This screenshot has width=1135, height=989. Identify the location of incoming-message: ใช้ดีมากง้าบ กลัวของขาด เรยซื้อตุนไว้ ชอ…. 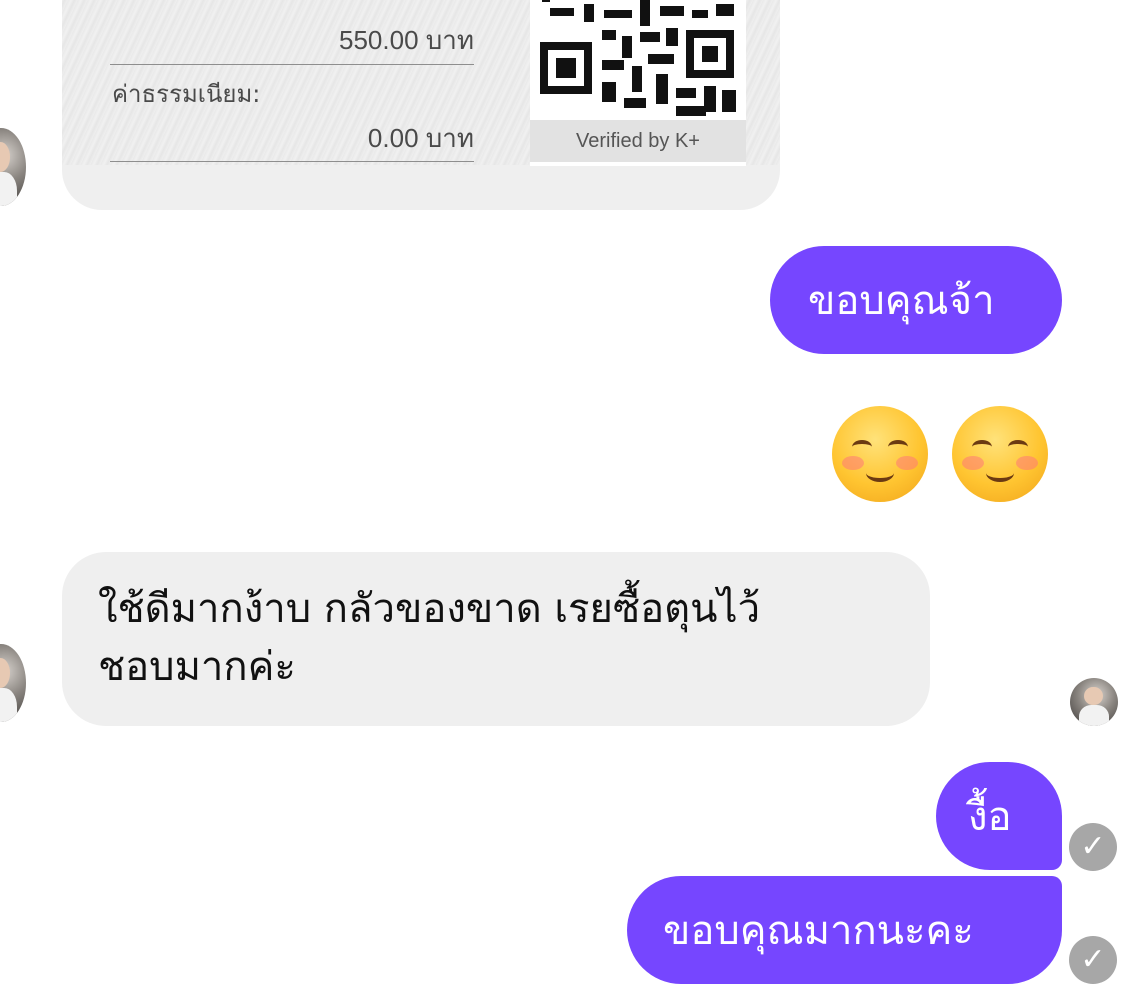
(496, 639).